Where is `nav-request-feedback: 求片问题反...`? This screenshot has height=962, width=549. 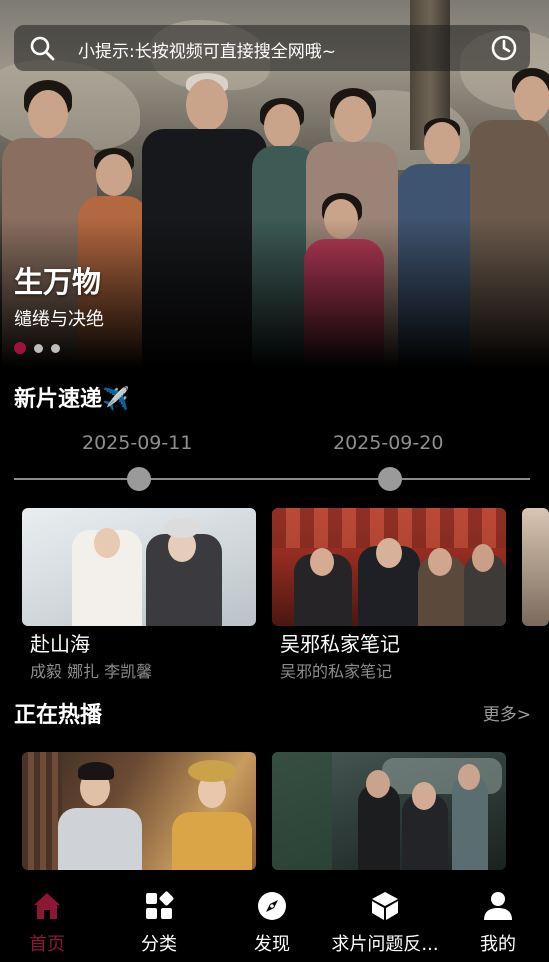 nav-request-feedback: 求片问题反... is located at coordinates (385, 918).